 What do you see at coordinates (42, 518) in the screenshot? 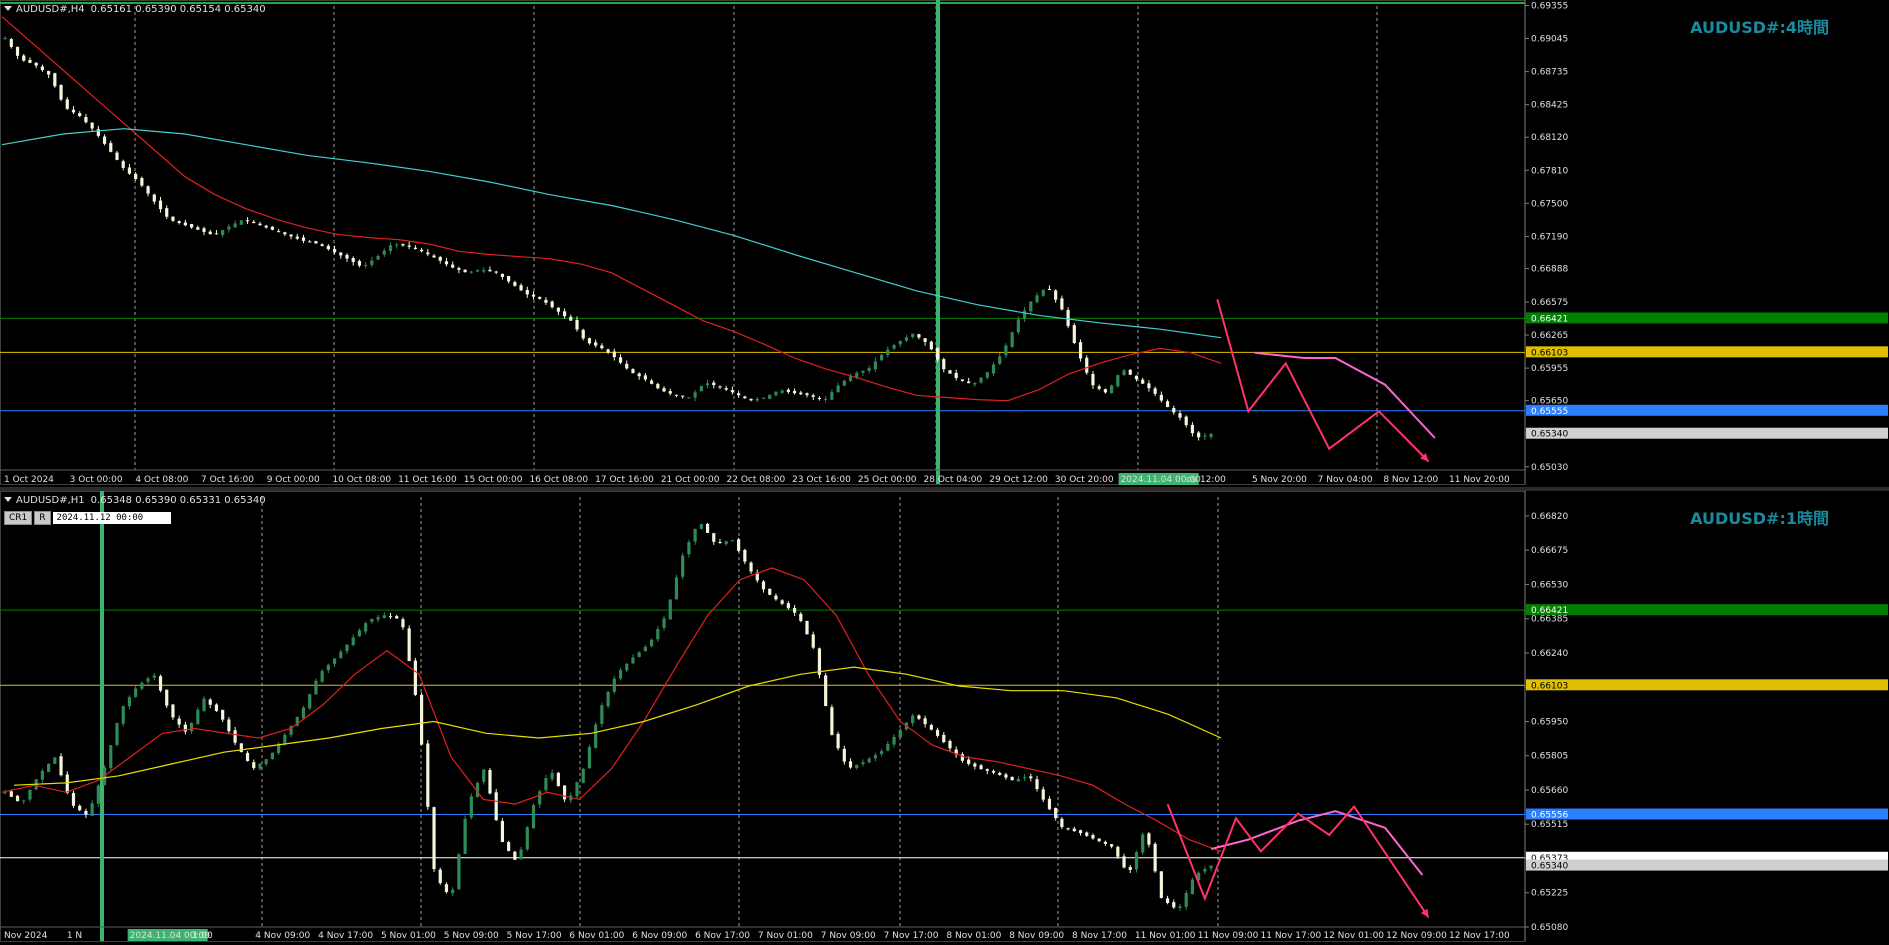
I see `r-button: R` at bounding box center [42, 518].